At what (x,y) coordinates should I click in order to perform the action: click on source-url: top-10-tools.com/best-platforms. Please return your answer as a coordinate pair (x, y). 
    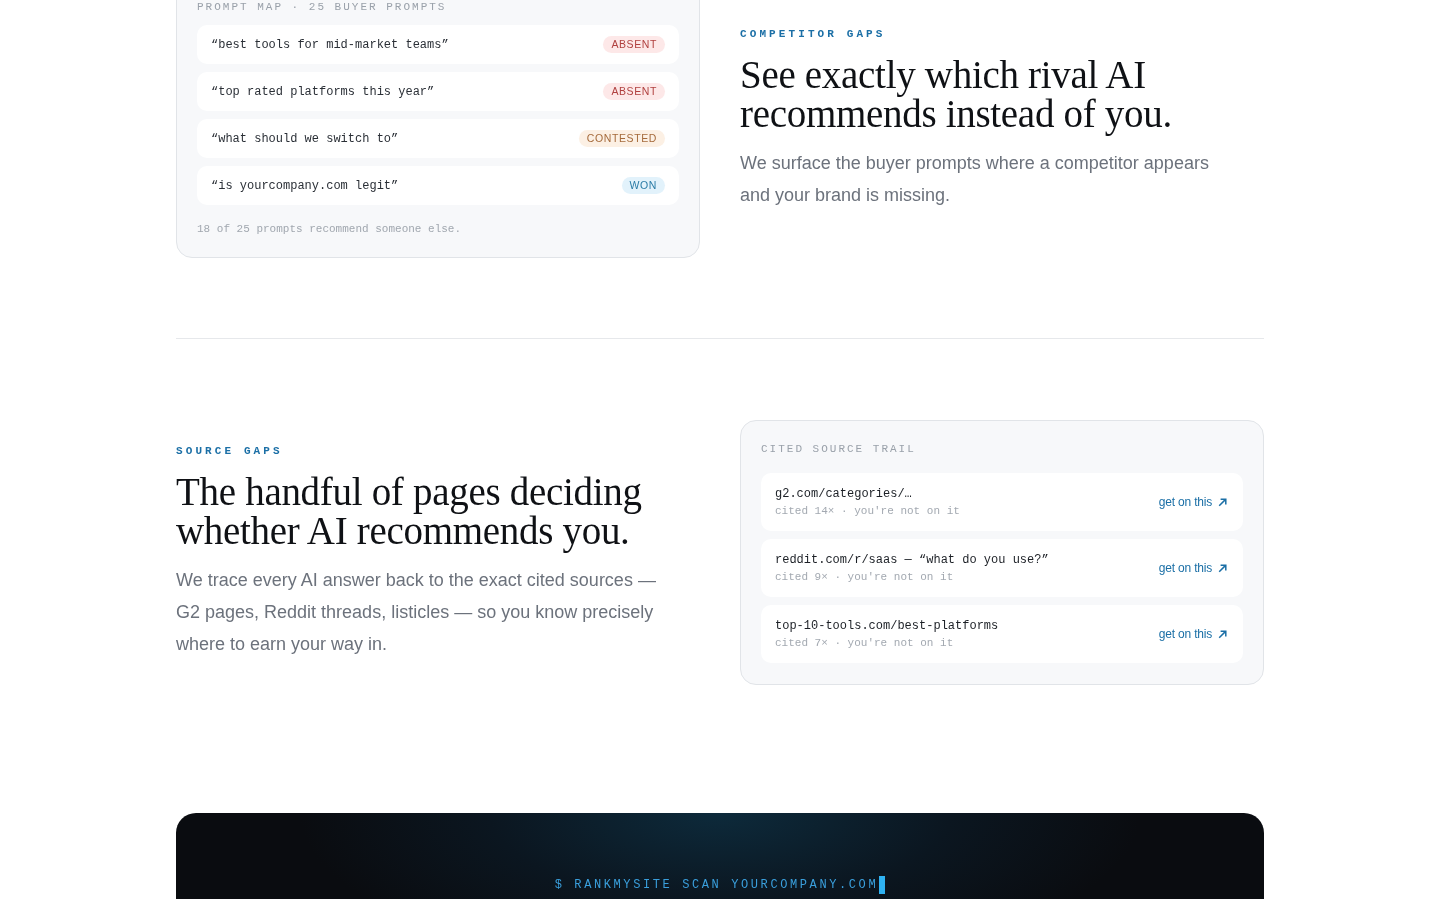
    Looking at the image, I should click on (887, 625).